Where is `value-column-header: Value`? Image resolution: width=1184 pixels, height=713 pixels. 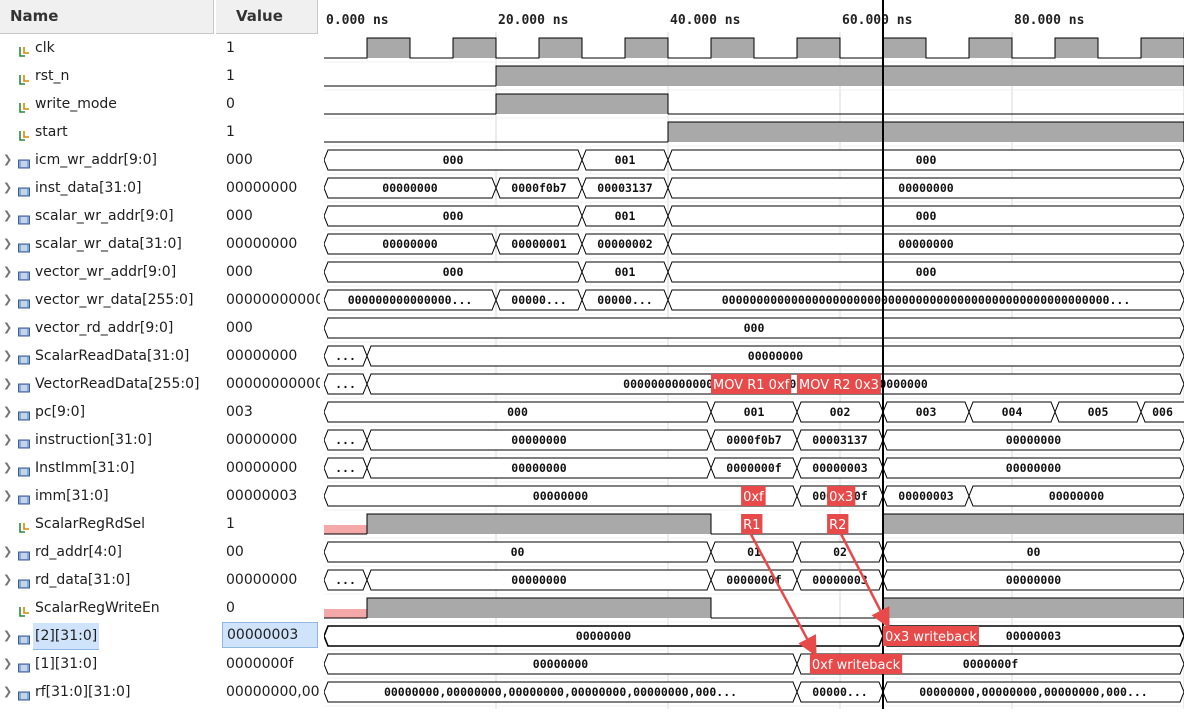
value-column-header: Value is located at coordinates (267, 17).